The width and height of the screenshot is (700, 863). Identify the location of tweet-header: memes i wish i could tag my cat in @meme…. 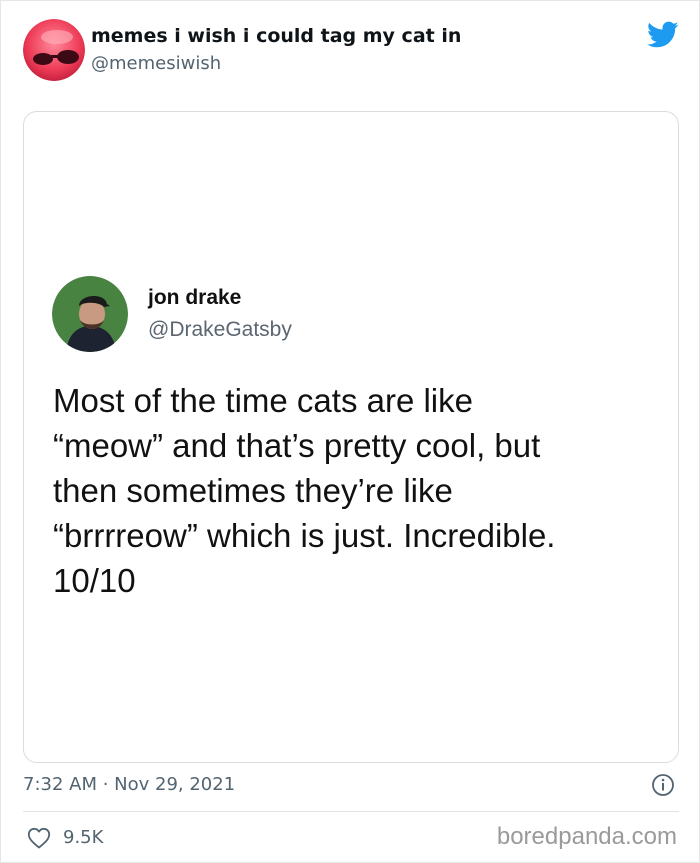
(353, 51).